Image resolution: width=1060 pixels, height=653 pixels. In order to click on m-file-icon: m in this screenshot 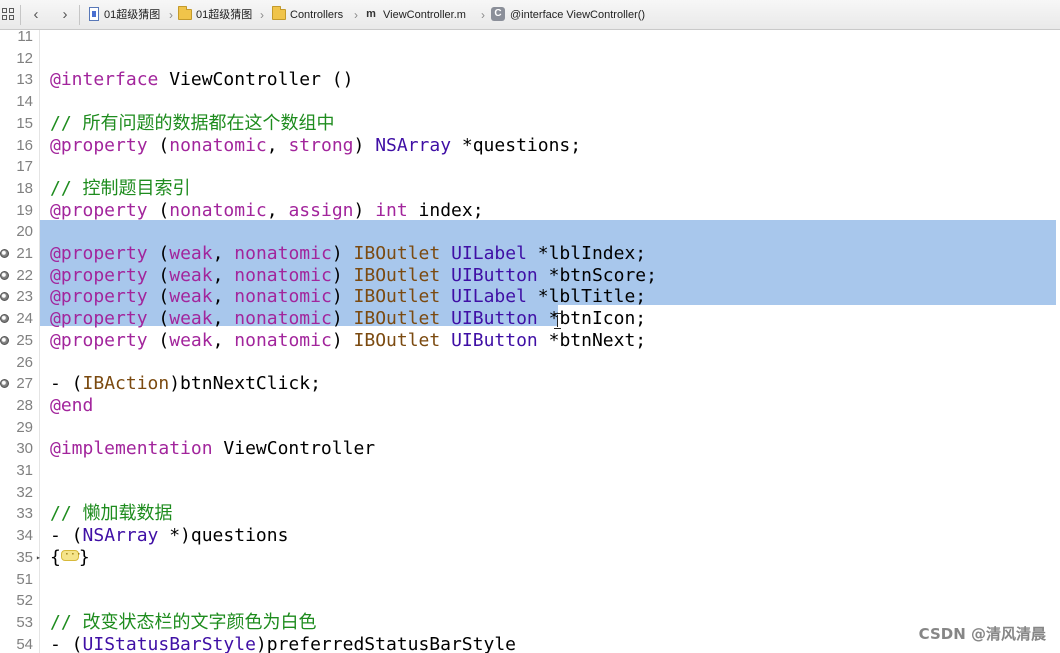, I will do `click(371, 14)`.